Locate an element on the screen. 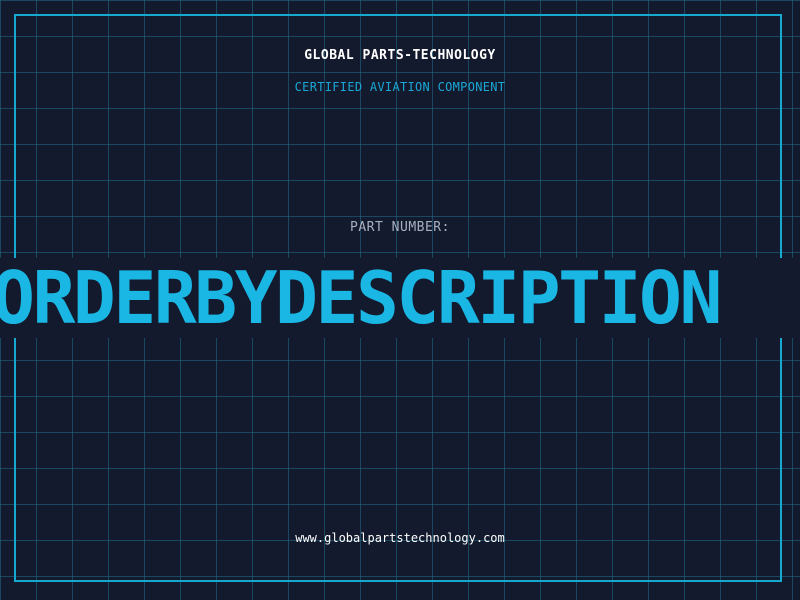 This screenshot has width=800, height=600. part-number-band: ORDERBYDESCRIPTION is located at coordinates (400, 298).